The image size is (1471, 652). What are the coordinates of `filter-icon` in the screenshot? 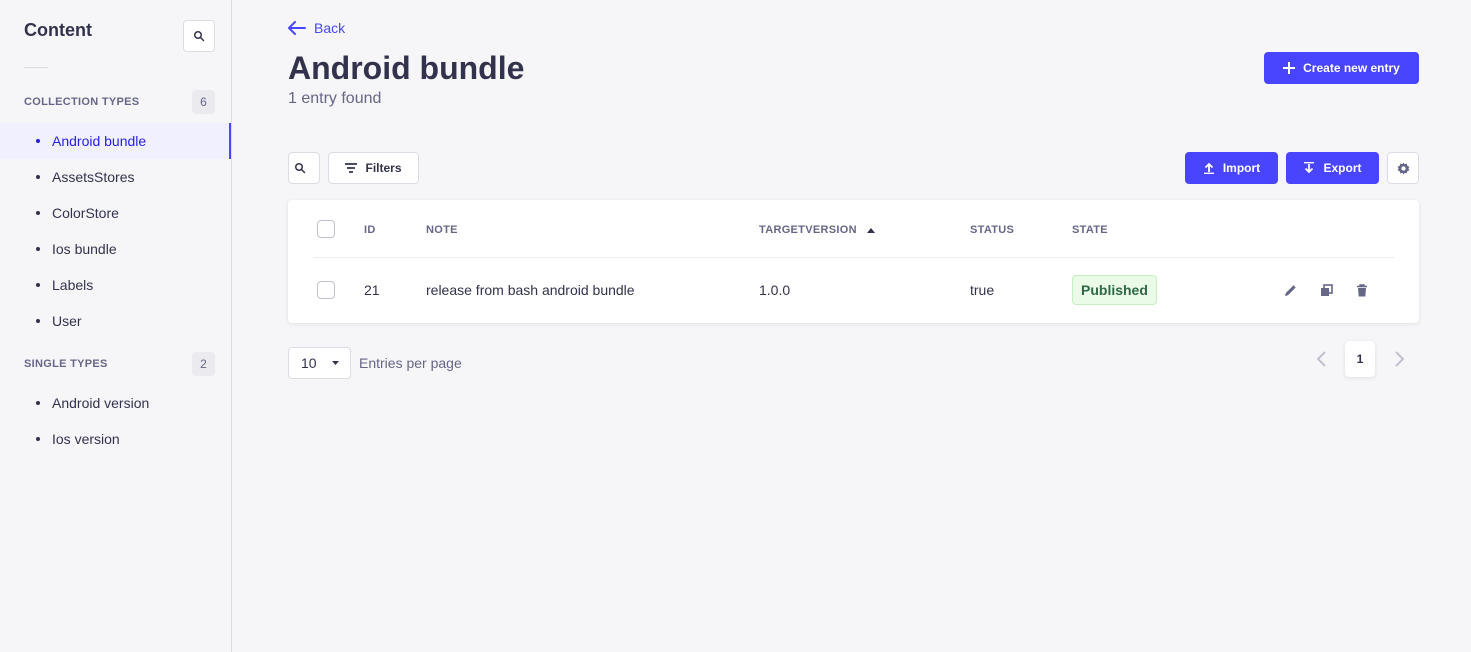 It's located at (351, 168).